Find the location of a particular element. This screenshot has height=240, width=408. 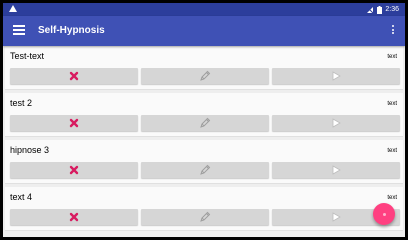

fab-ripple-dot is located at coordinates (384, 214).